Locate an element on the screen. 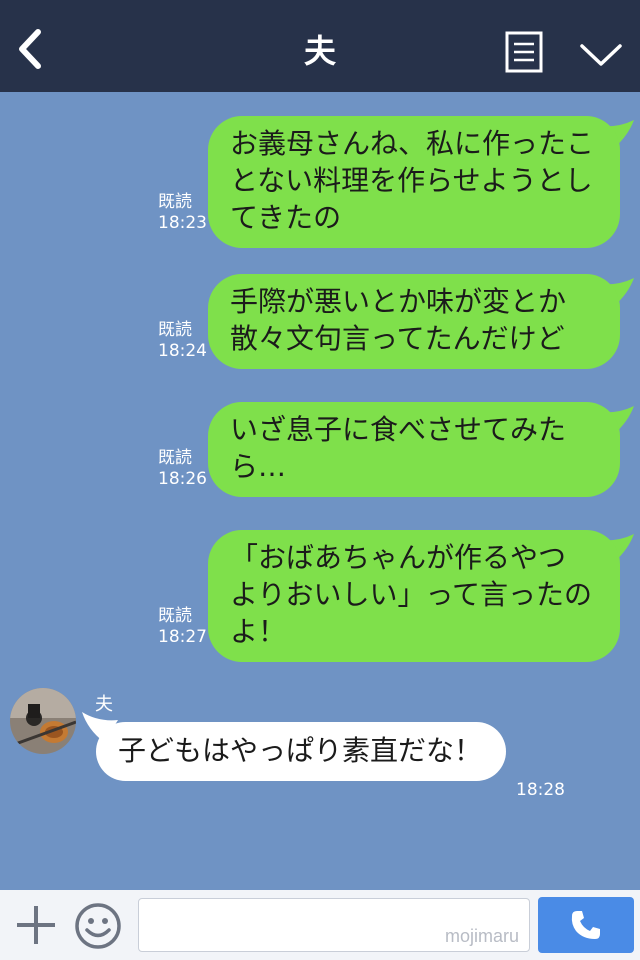 The width and height of the screenshot is (640, 960). message-time: 18:24 is located at coordinates (182, 351).